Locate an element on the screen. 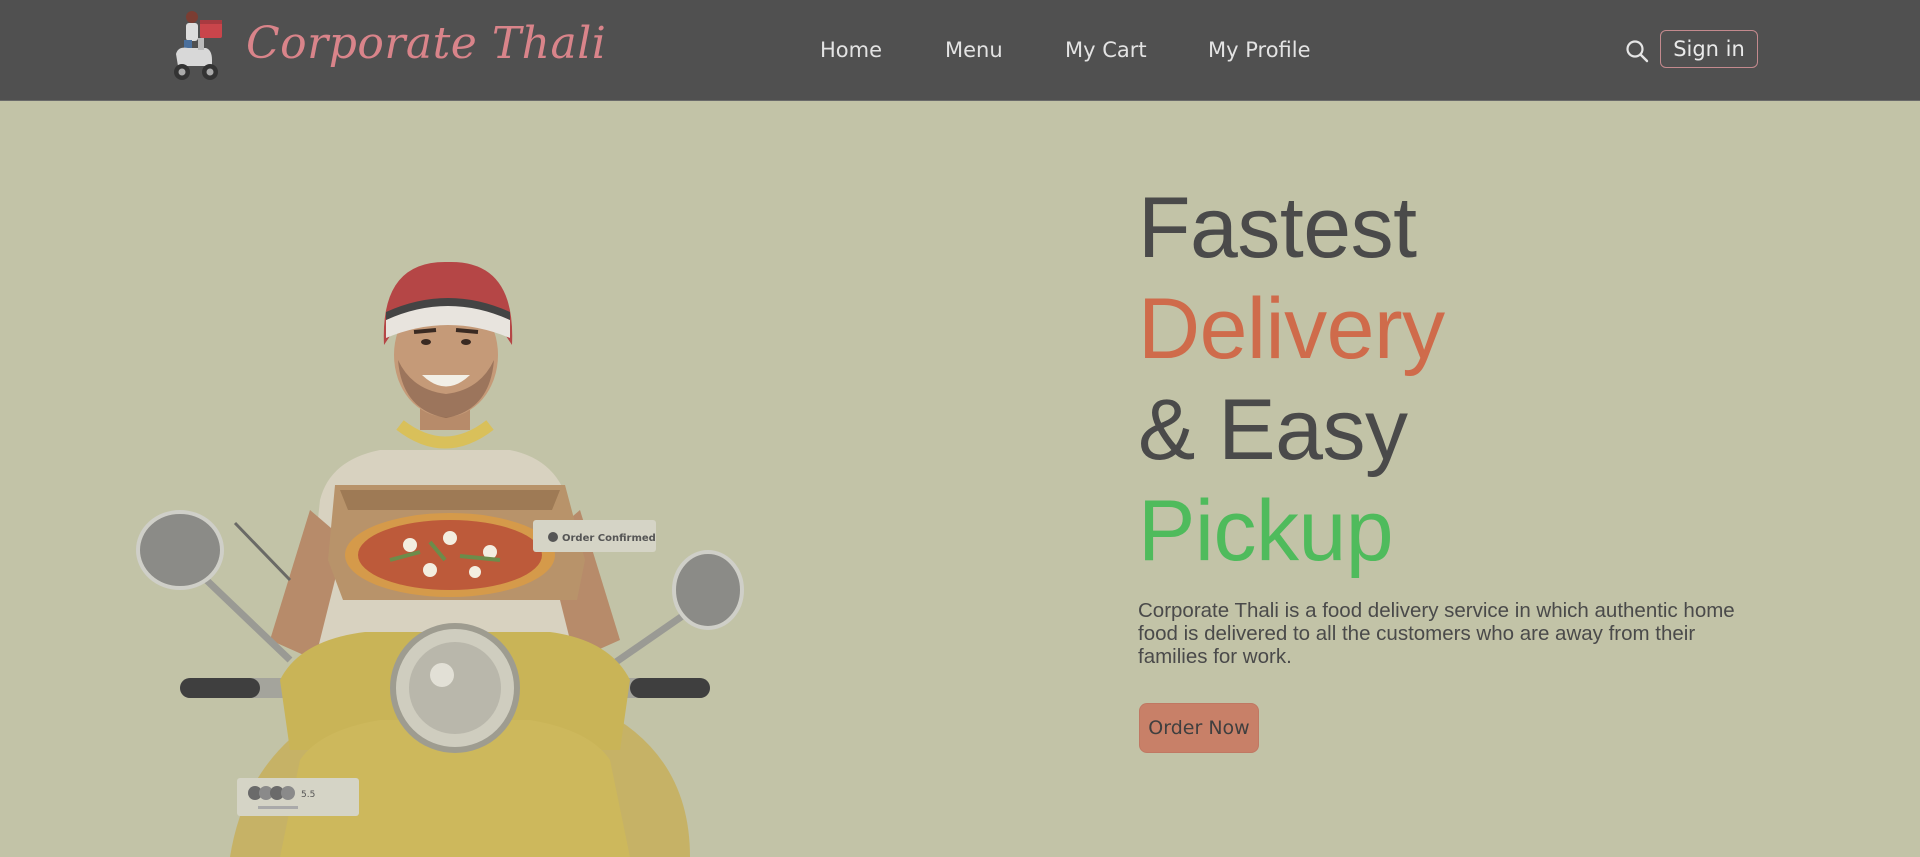 The width and height of the screenshot is (1920, 857). nav-home: Home is located at coordinates (851, 50).